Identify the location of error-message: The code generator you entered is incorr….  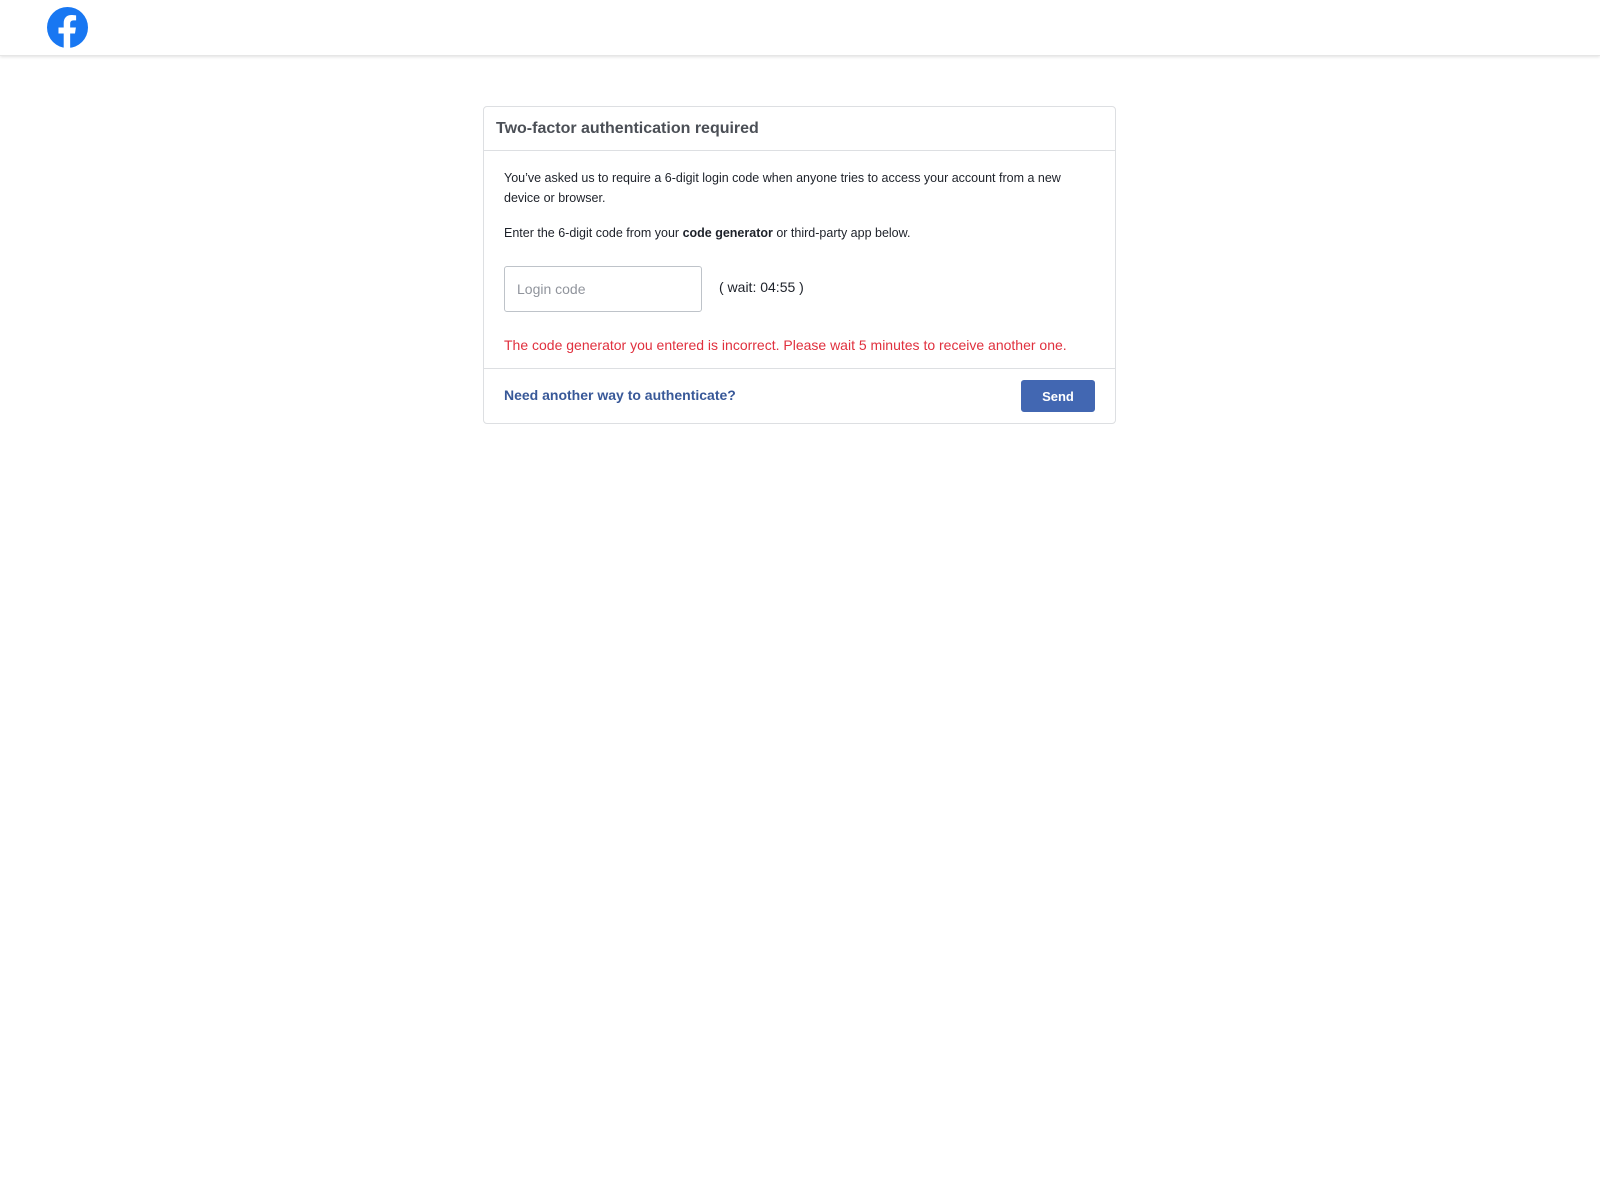
(785, 345).